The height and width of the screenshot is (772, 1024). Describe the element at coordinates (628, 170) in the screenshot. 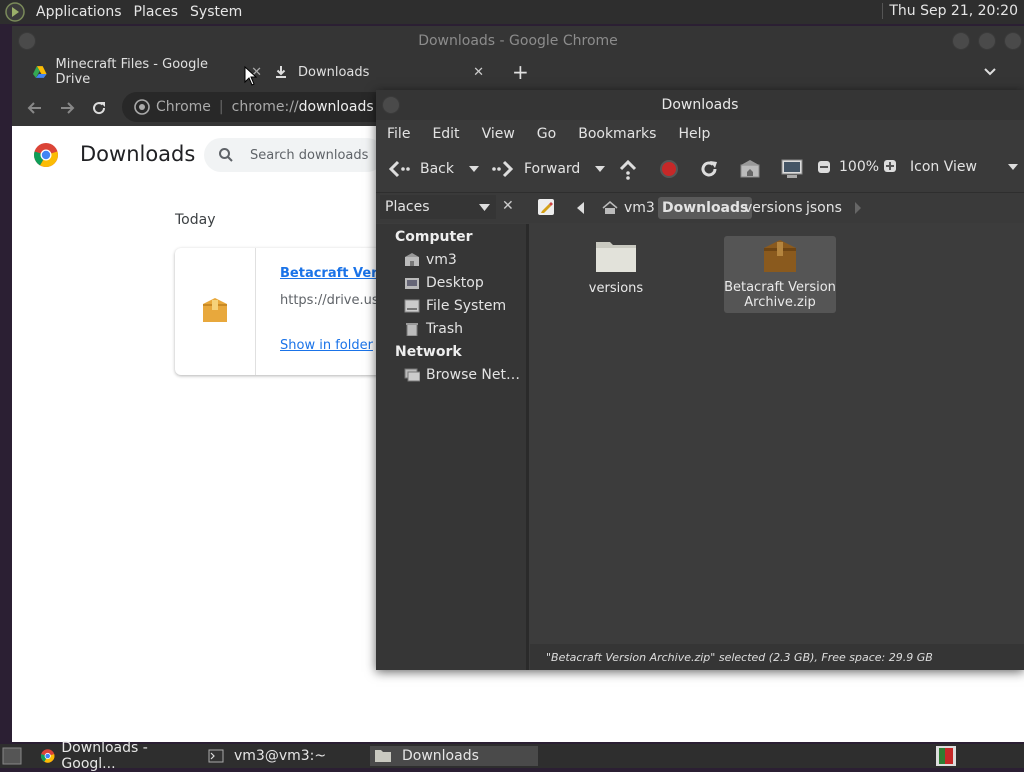

I see `up-button` at that location.